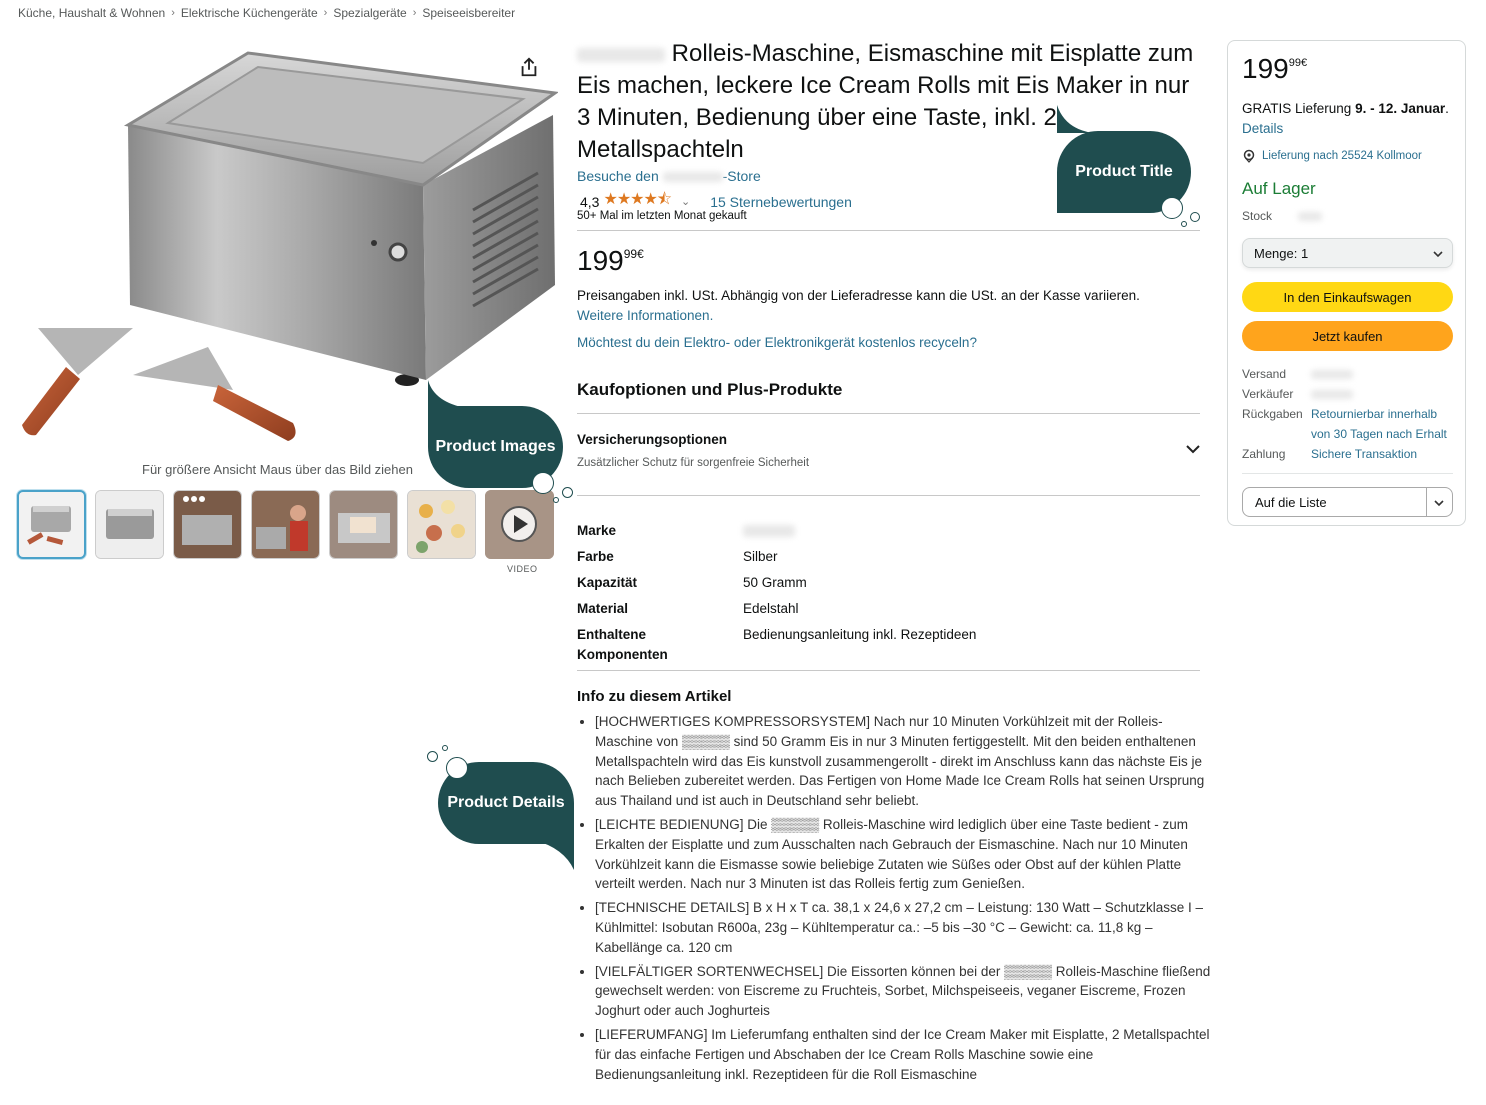 The image size is (1486, 1105). What do you see at coordinates (1297, 108) in the screenshot?
I see `delivery-prefix: GRATIS Lieferung` at bounding box center [1297, 108].